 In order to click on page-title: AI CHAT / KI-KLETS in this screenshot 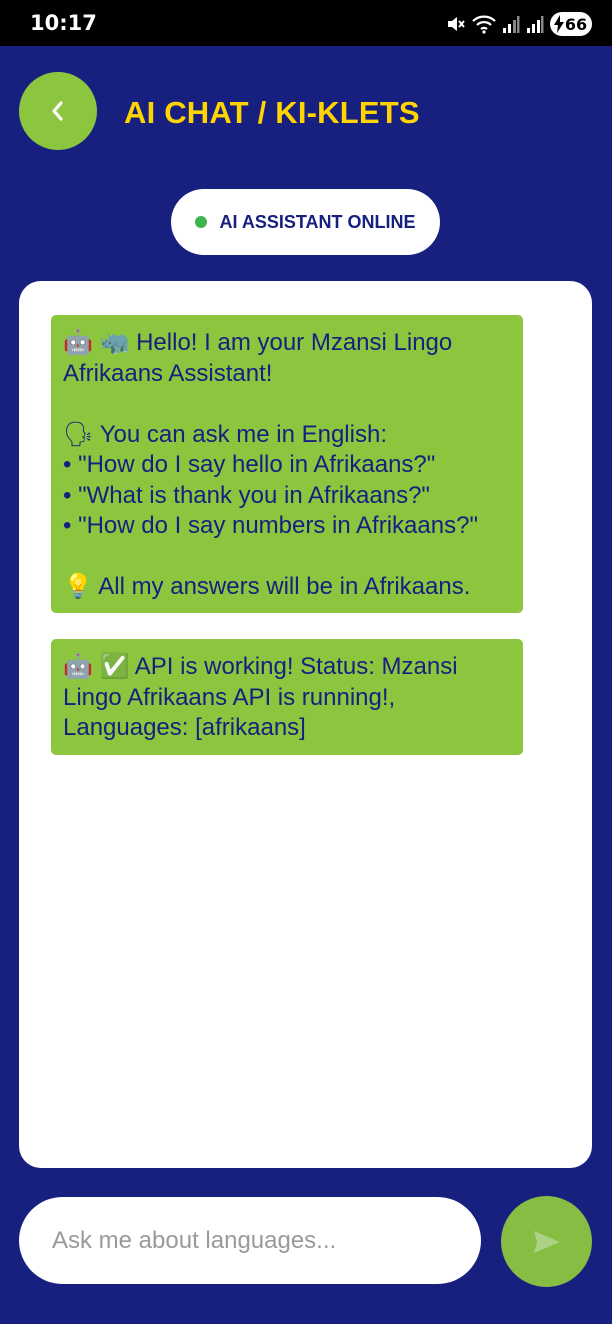, I will do `click(272, 112)`.